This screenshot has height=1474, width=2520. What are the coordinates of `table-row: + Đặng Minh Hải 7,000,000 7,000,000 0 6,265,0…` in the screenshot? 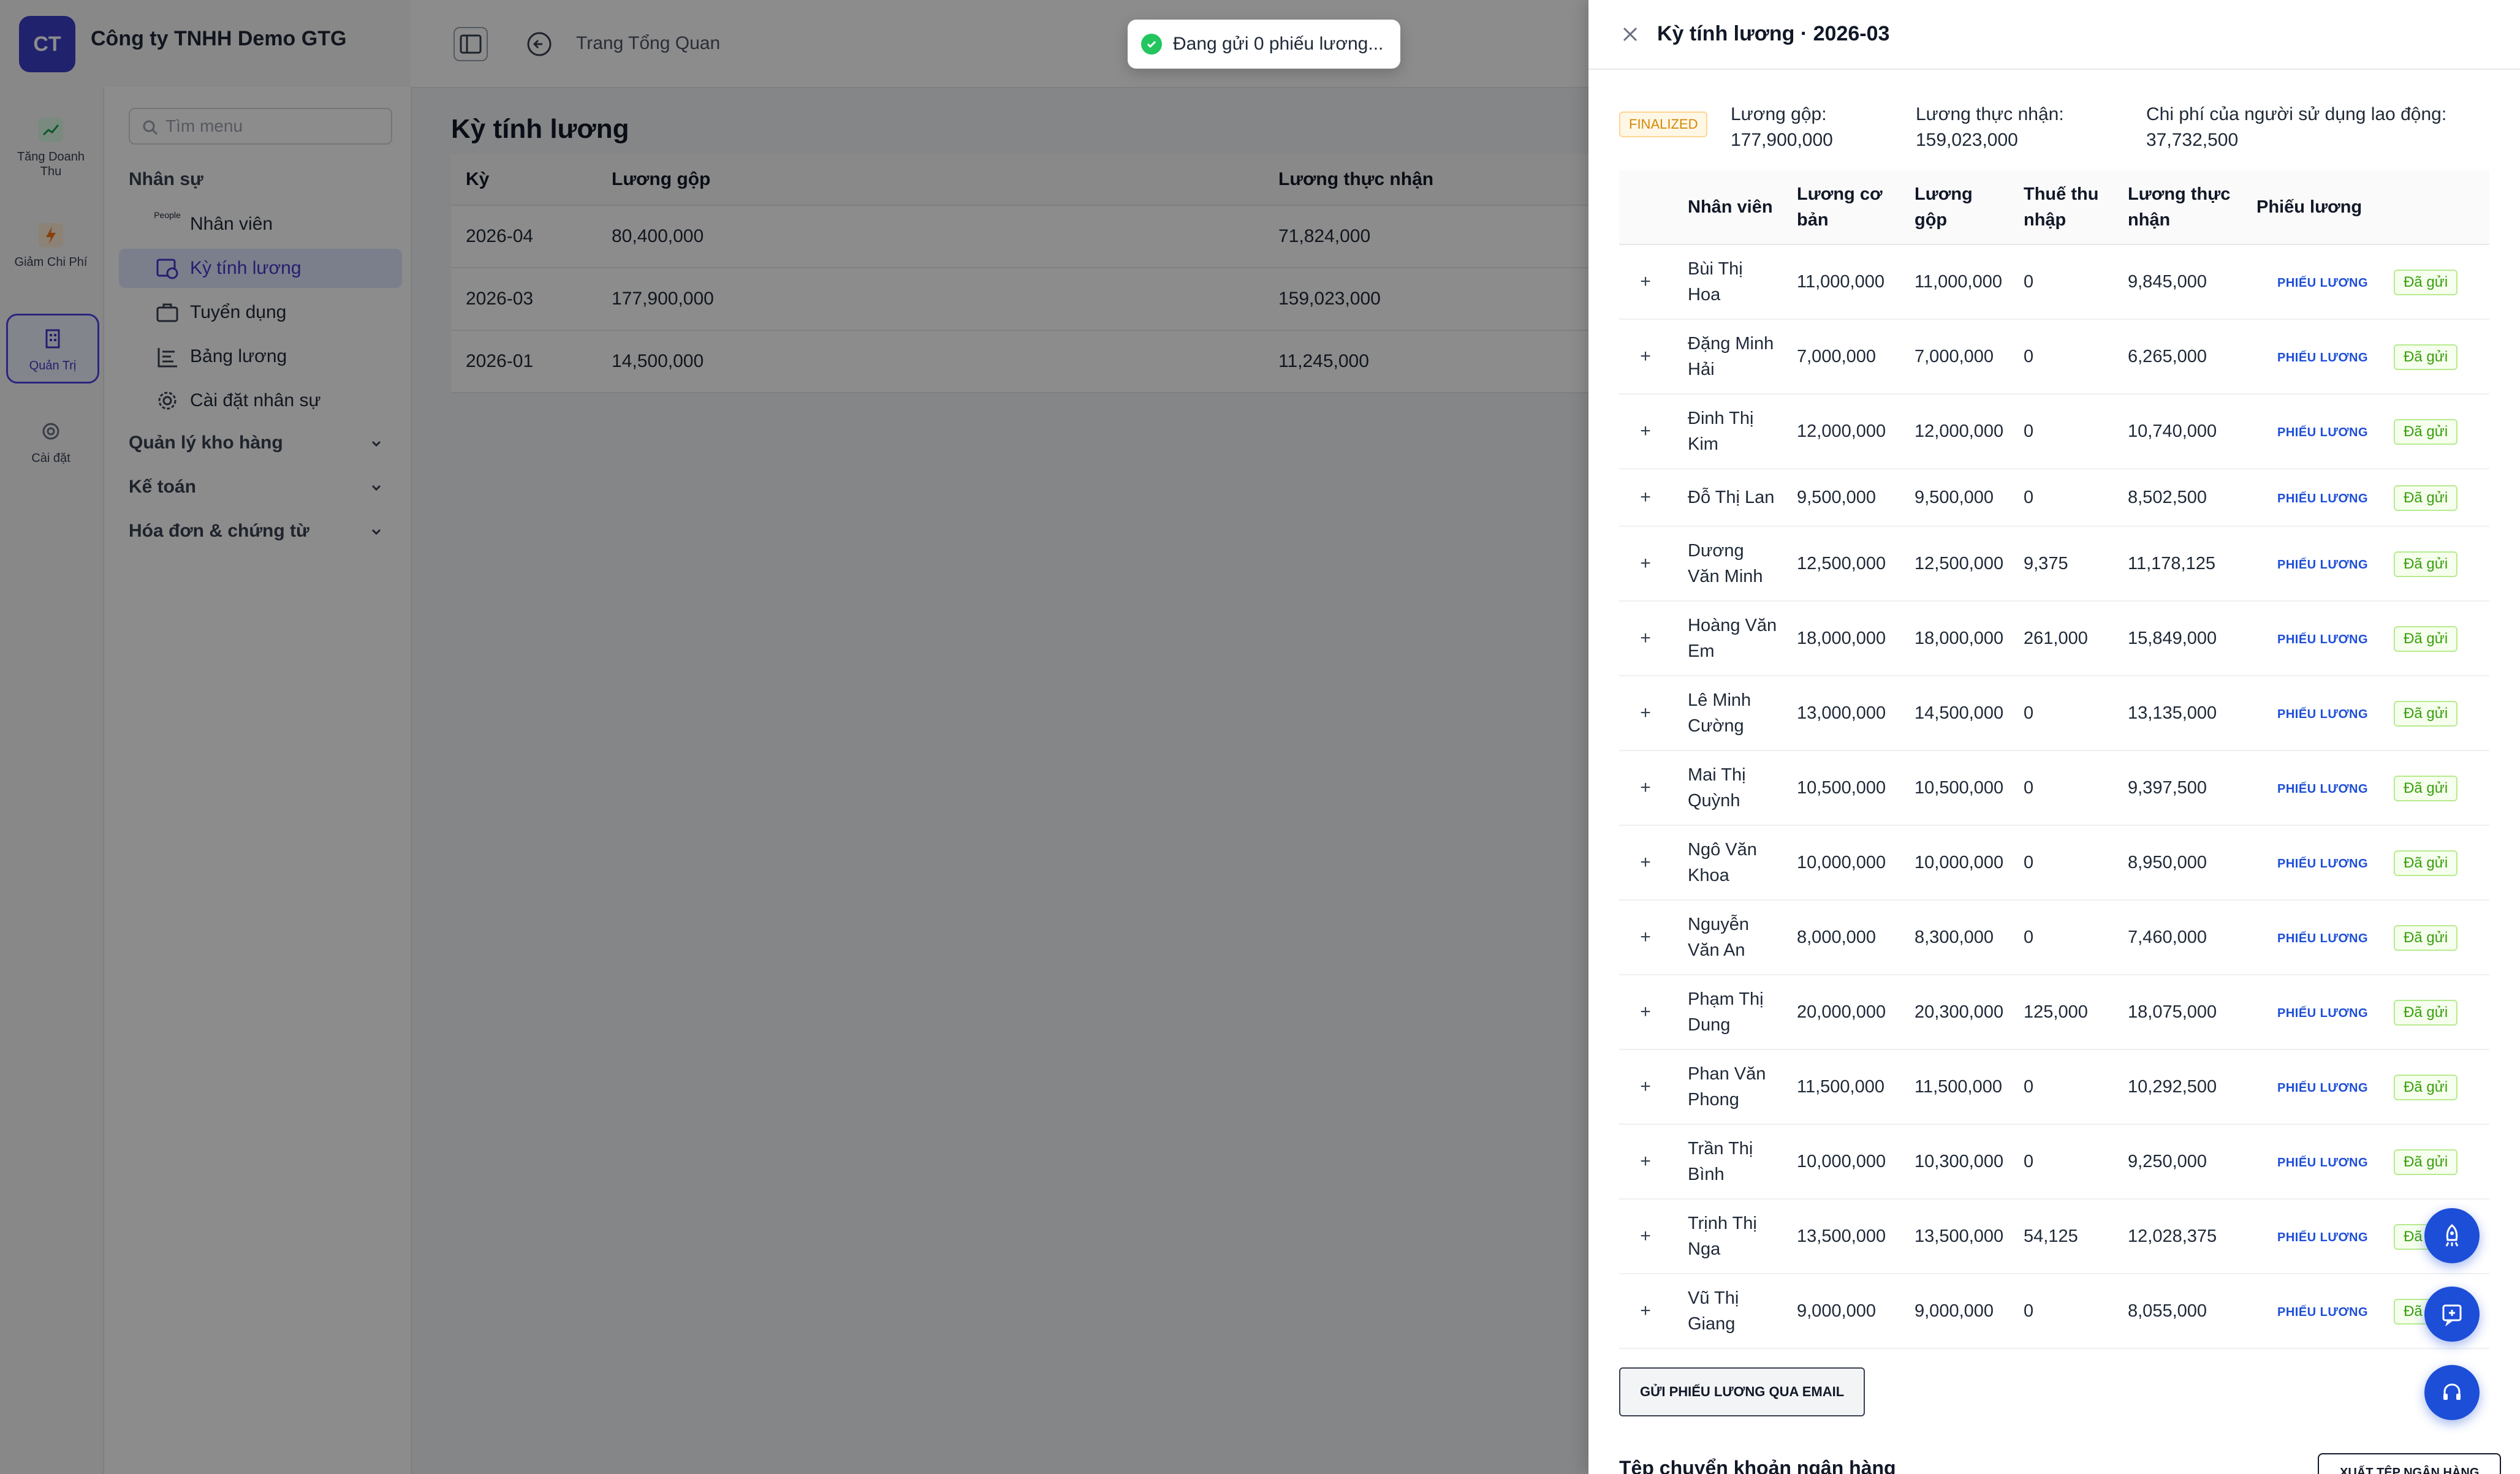 It's located at (2054, 357).